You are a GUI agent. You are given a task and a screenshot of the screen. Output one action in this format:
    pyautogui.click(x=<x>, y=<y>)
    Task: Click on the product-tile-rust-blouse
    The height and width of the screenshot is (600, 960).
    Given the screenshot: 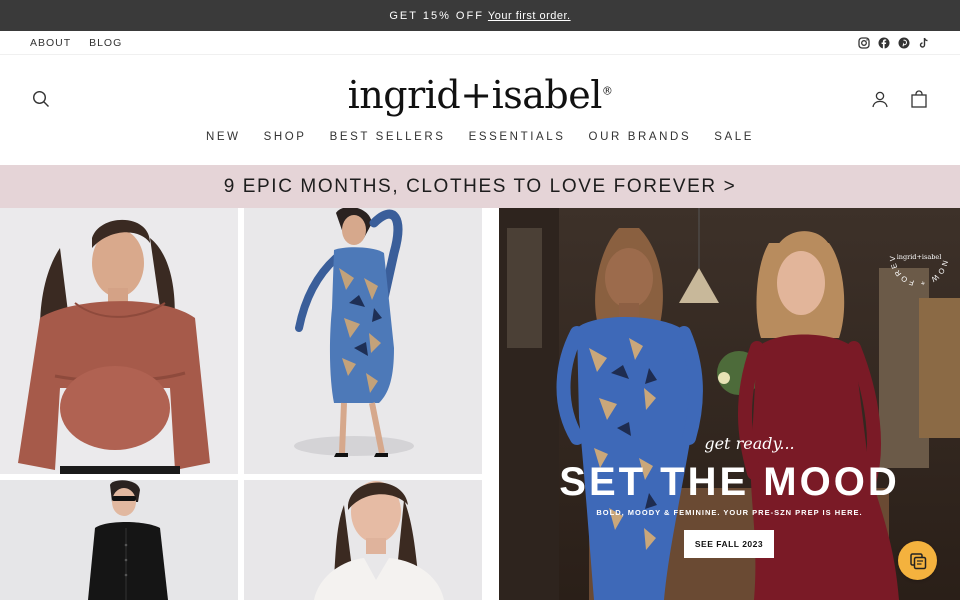 What is the action you would take?
    pyautogui.click(x=119, y=341)
    